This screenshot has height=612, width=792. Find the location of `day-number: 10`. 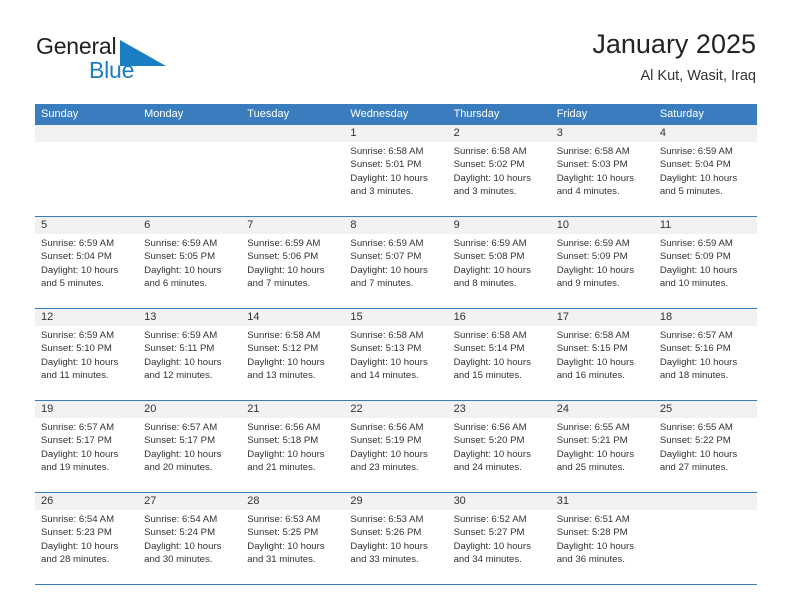

day-number: 10 is located at coordinates (602, 225).